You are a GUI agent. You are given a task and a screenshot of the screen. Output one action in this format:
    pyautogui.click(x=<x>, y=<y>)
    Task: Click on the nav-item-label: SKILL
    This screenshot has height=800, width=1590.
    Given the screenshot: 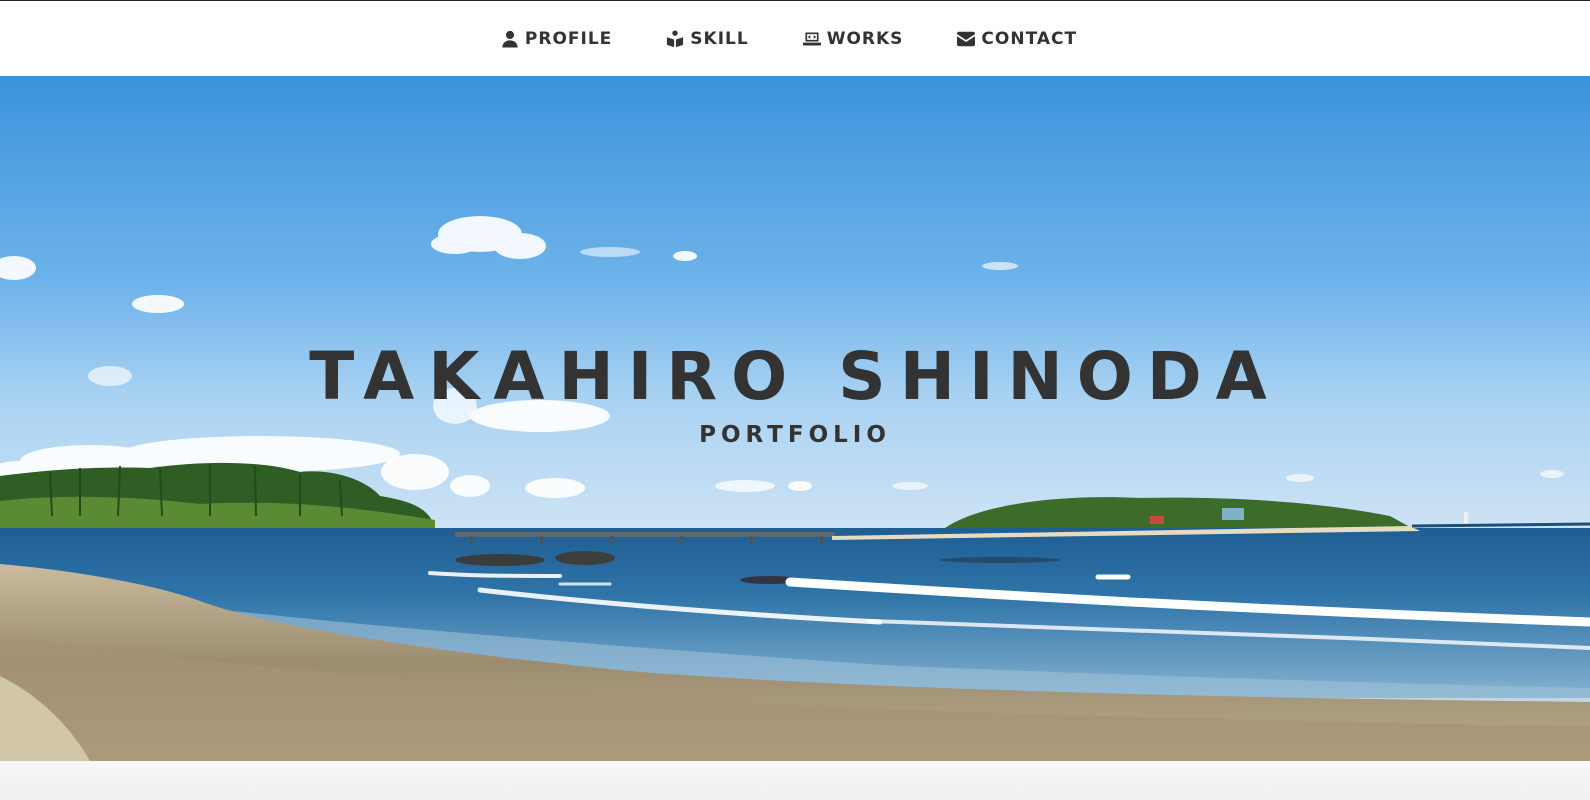 What is the action you would take?
    pyautogui.click(x=719, y=38)
    